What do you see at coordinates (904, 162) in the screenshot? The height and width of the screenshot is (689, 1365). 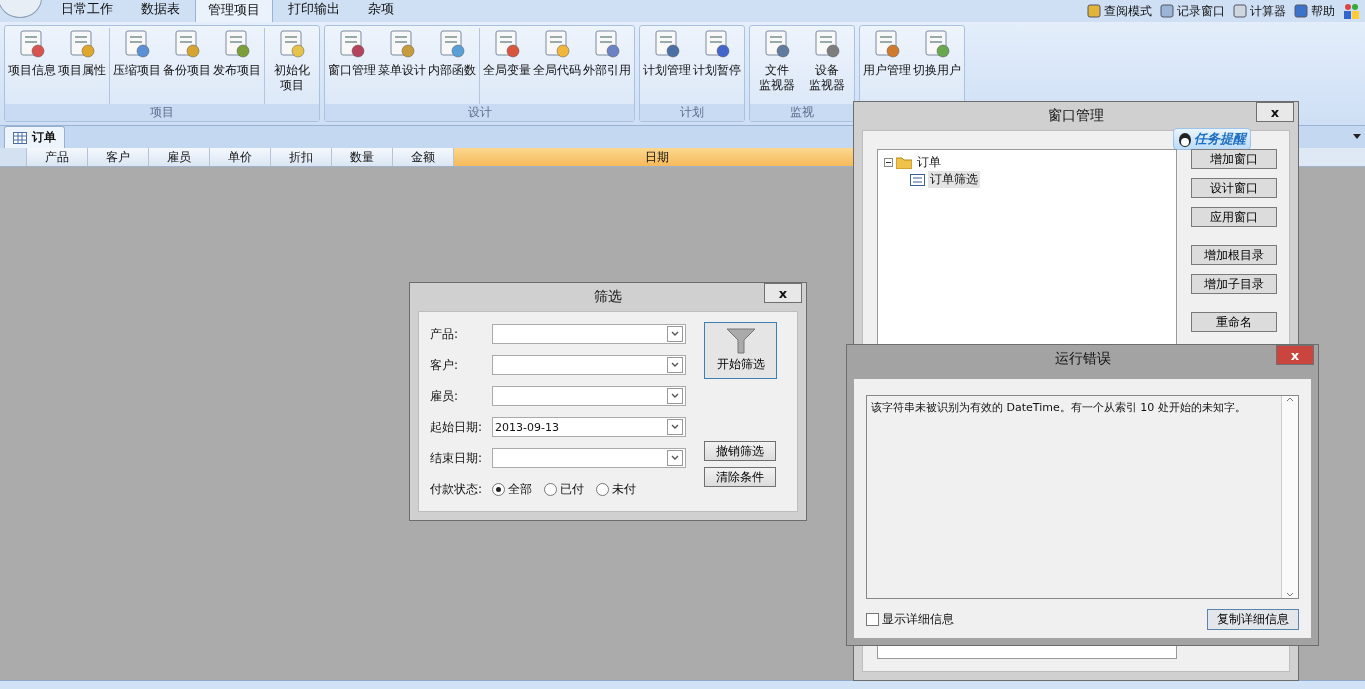 I see `folder-icon` at bounding box center [904, 162].